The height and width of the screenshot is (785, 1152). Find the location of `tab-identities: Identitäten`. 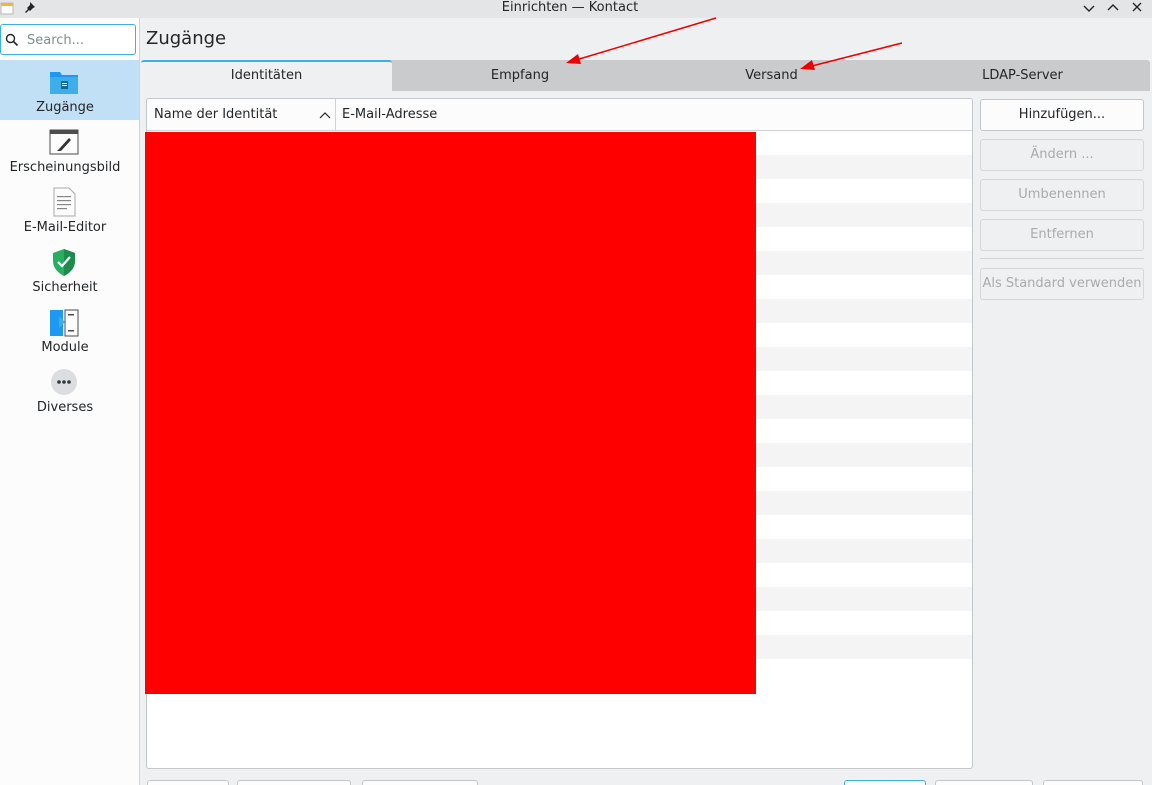

tab-identities: Identitäten is located at coordinates (266, 75).